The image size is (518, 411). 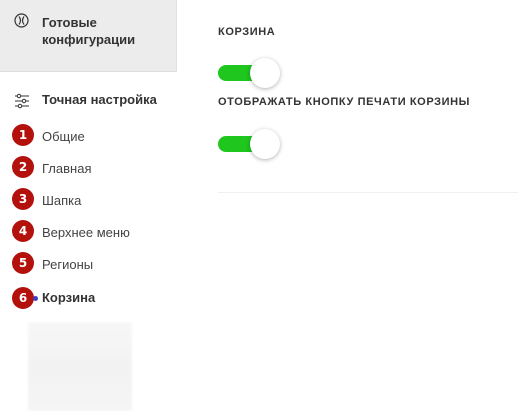 What do you see at coordinates (247, 32) in the screenshot?
I see `setting-title-cart: КОРЗИНА` at bounding box center [247, 32].